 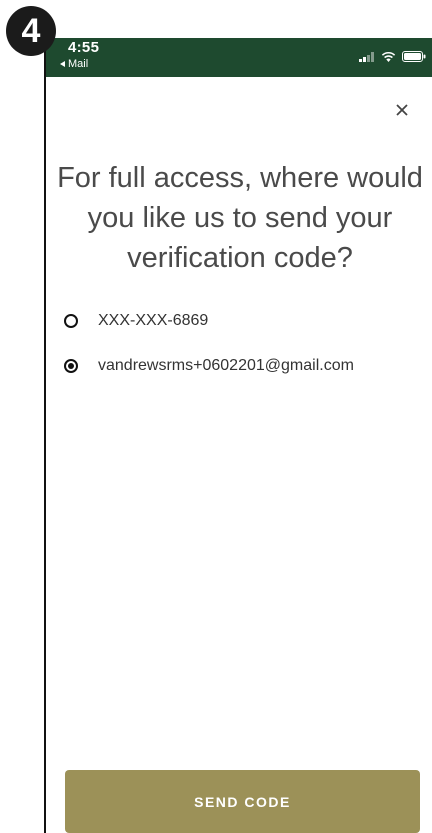 What do you see at coordinates (71, 366) in the screenshot?
I see `radio-email` at bounding box center [71, 366].